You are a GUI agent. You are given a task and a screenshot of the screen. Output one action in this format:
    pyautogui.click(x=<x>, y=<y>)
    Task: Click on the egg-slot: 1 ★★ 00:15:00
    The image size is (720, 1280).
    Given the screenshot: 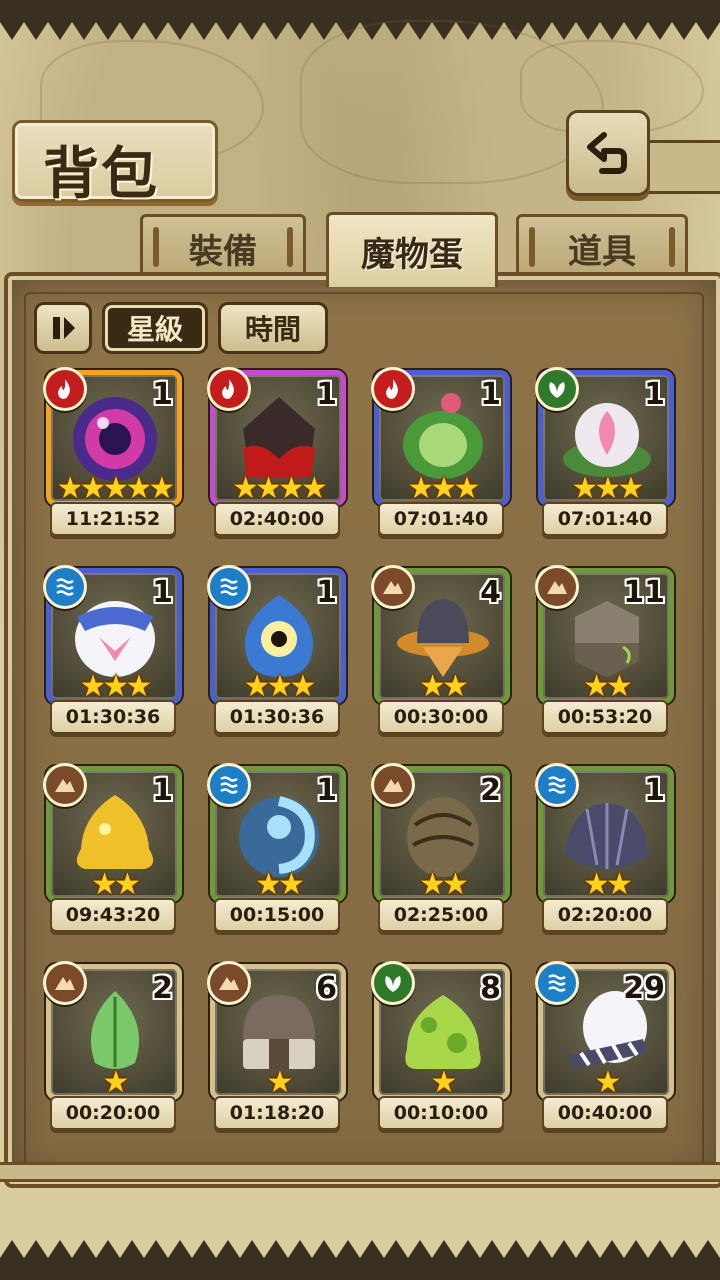 What is the action you would take?
    pyautogui.click(x=276, y=848)
    